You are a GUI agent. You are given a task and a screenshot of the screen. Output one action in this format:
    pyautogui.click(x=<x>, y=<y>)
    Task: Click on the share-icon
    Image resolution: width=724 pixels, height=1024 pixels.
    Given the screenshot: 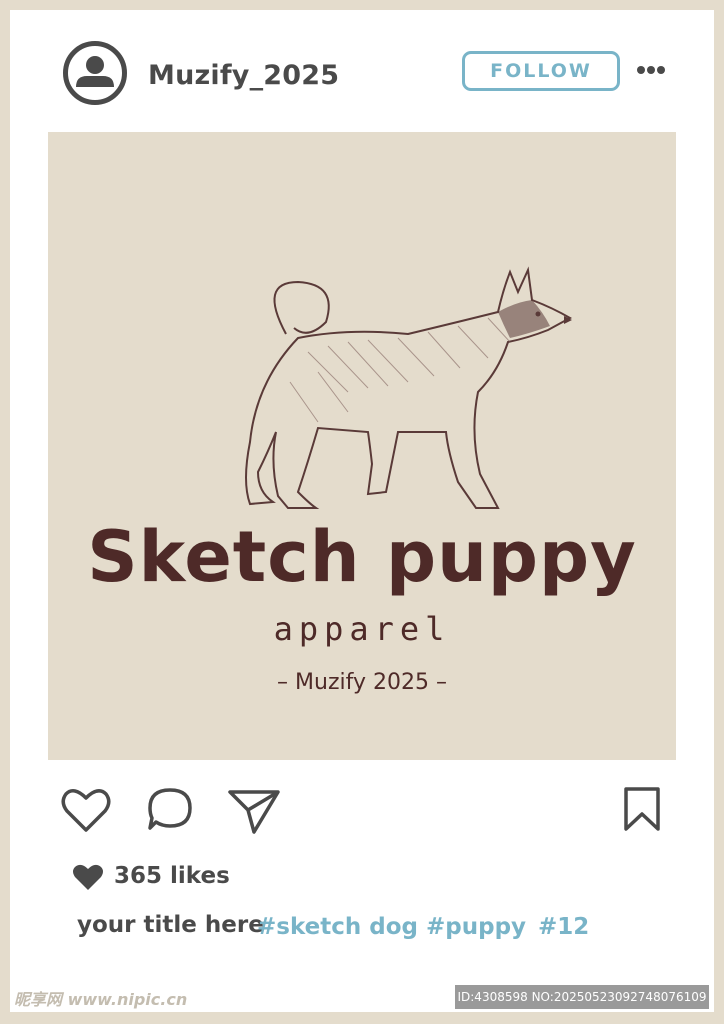 What is the action you would take?
    pyautogui.click(x=254, y=811)
    